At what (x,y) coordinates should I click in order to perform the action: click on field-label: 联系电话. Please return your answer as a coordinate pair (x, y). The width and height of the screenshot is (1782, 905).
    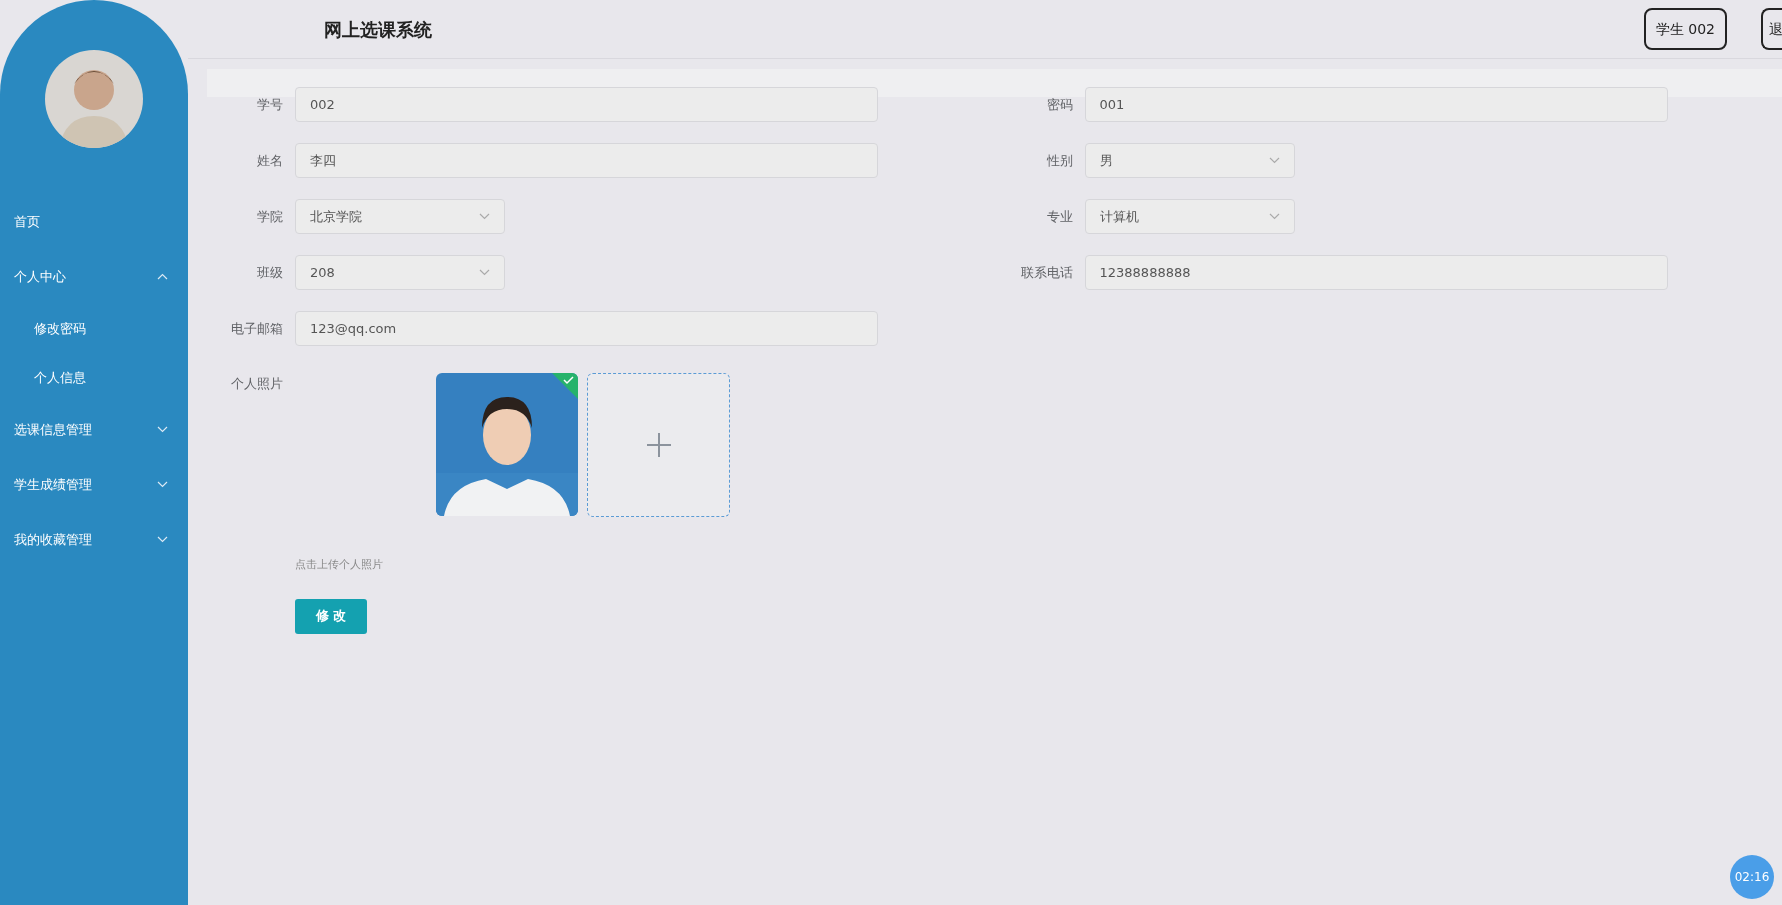
    Looking at the image, I should click on (1046, 273).